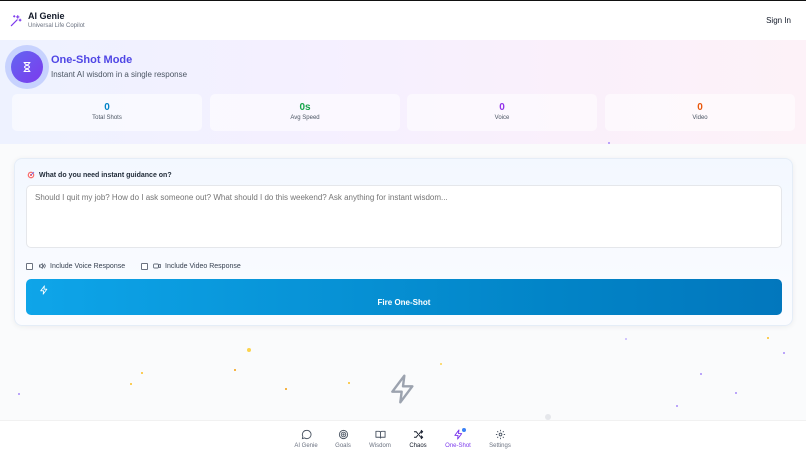  I want to click on stat-total-shots: 0 Total Shots, so click(107, 112).